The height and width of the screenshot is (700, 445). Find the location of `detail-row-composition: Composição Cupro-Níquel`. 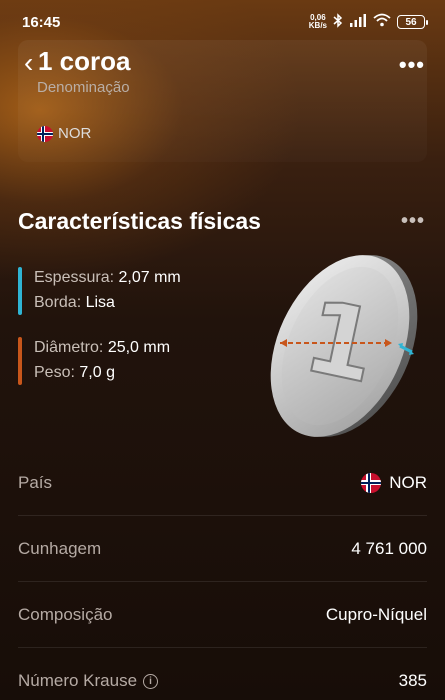

detail-row-composition: Composição Cupro-Níquel is located at coordinates (222, 615).